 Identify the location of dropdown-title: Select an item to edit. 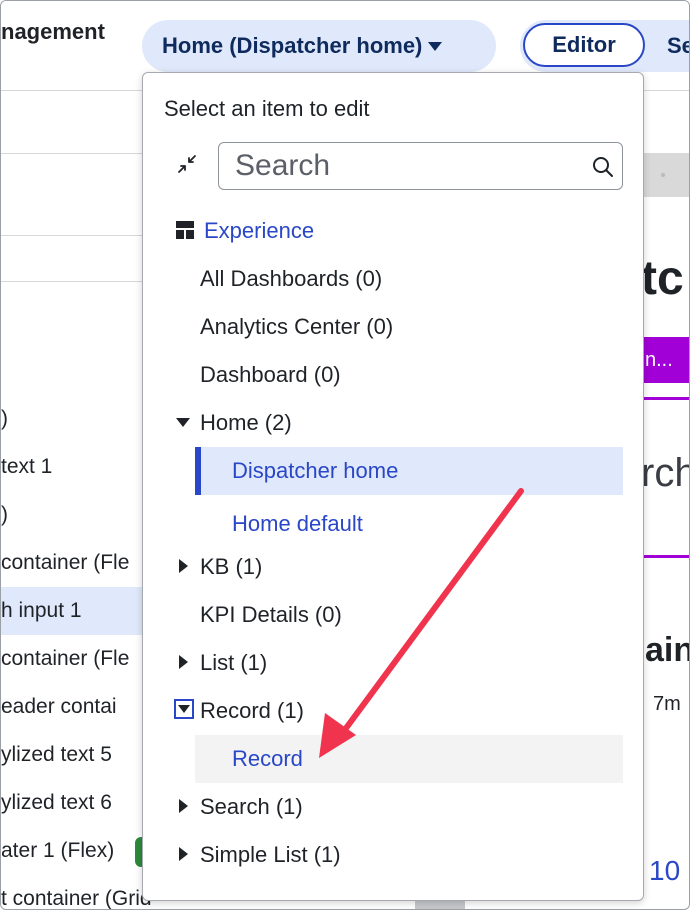
(267, 108).